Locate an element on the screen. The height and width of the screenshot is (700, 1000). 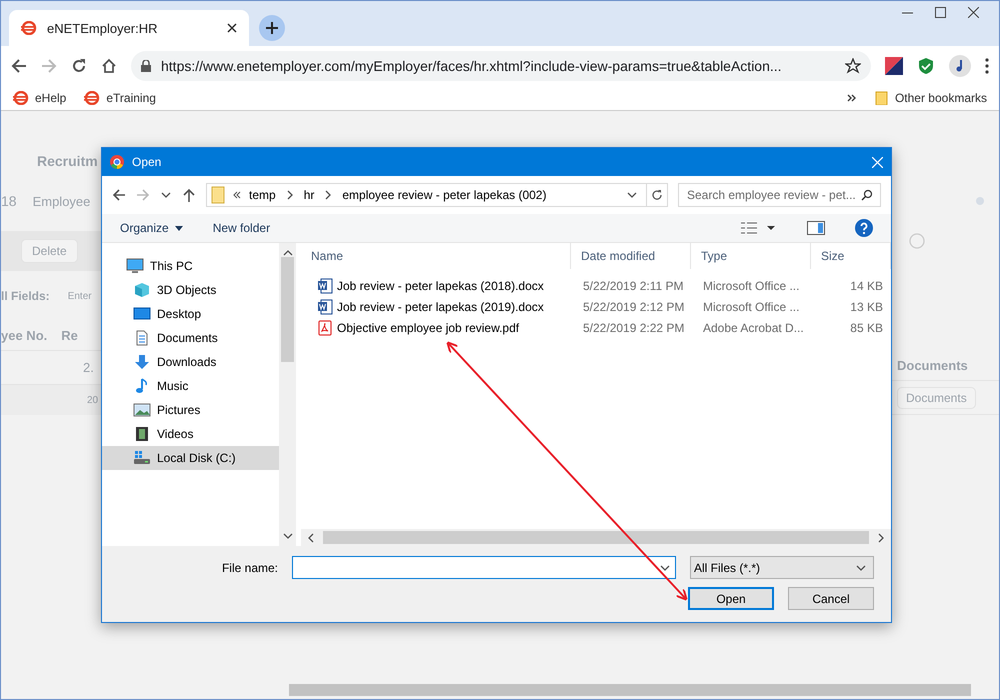
music-note-icon is located at coordinates (960, 66).